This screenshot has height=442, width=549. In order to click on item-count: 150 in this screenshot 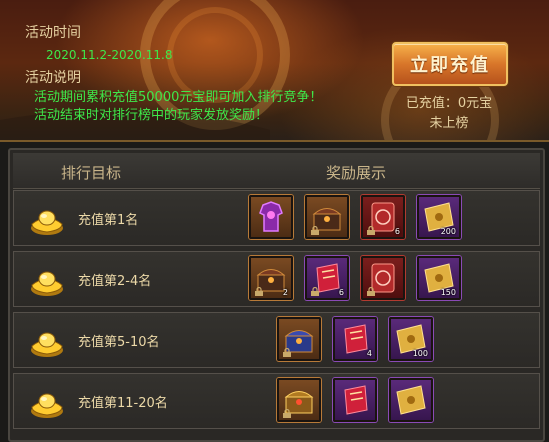, I will do `click(448, 292)`.